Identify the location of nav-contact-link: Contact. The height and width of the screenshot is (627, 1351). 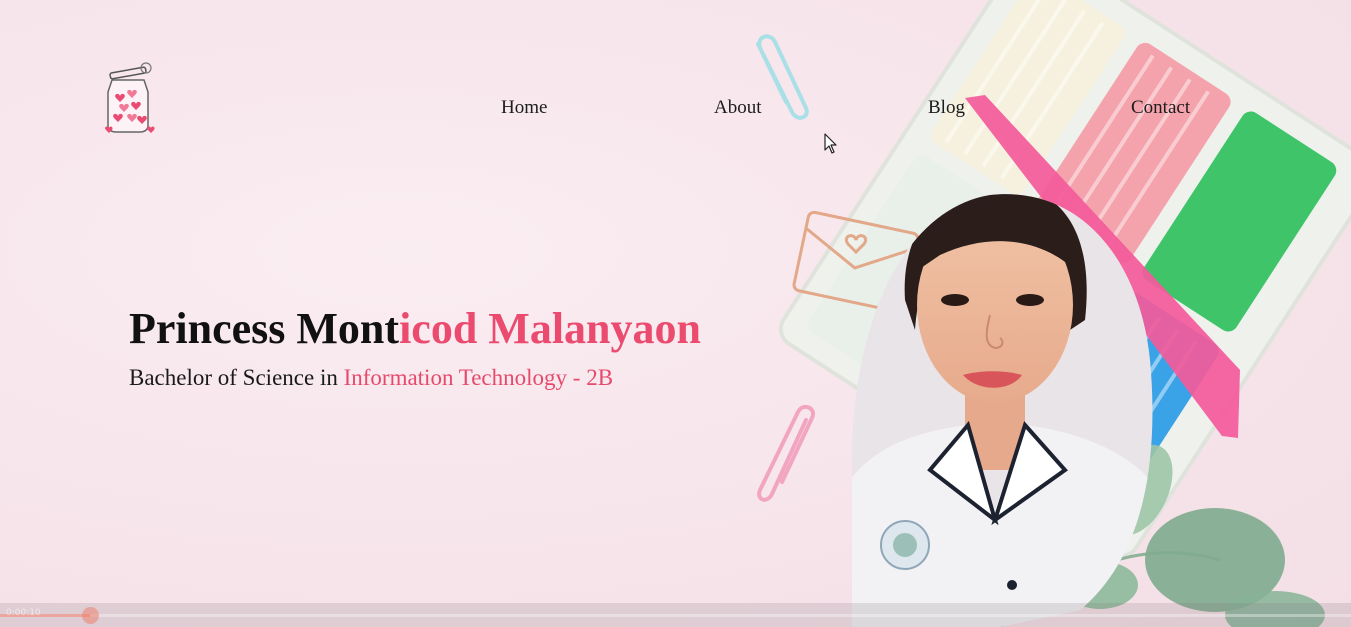
(1160, 108).